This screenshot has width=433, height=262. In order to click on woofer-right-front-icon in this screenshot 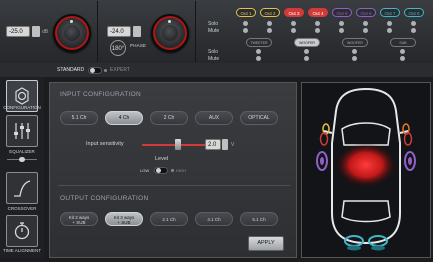, I will do `click(408, 139)`.